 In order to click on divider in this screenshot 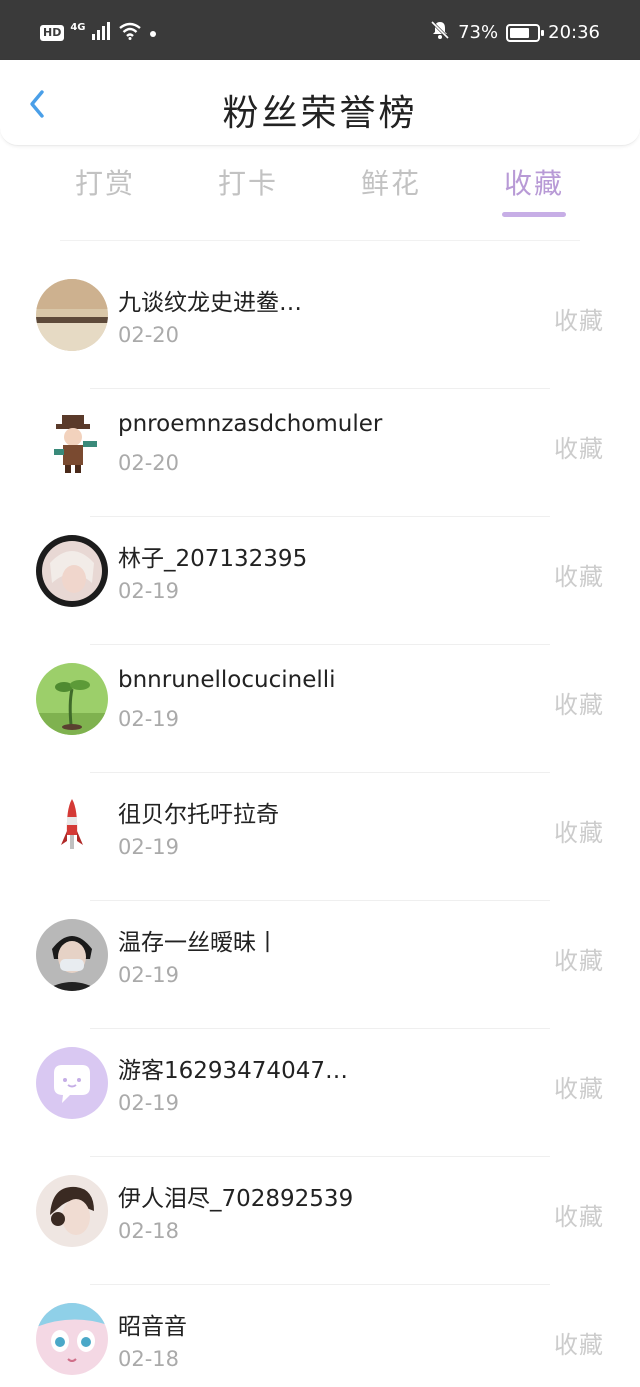, I will do `click(320, 240)`.